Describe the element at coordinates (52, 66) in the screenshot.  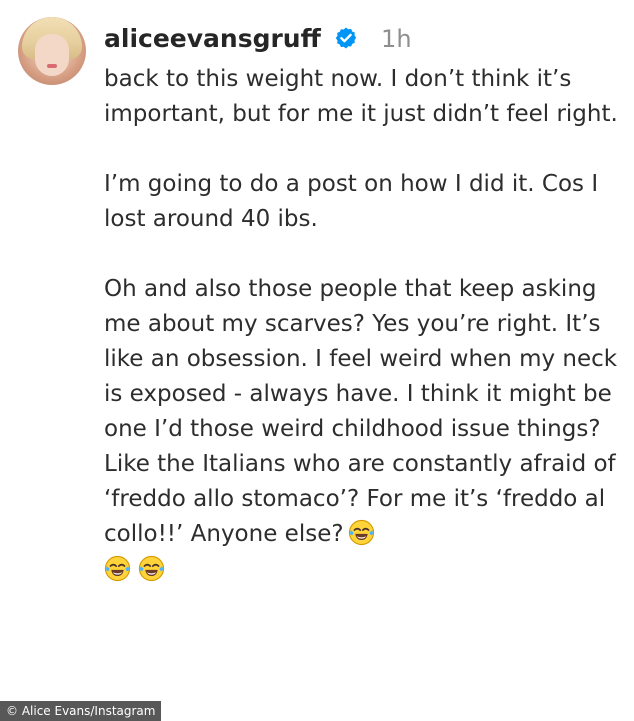
I see `avatar-lips` at that location.